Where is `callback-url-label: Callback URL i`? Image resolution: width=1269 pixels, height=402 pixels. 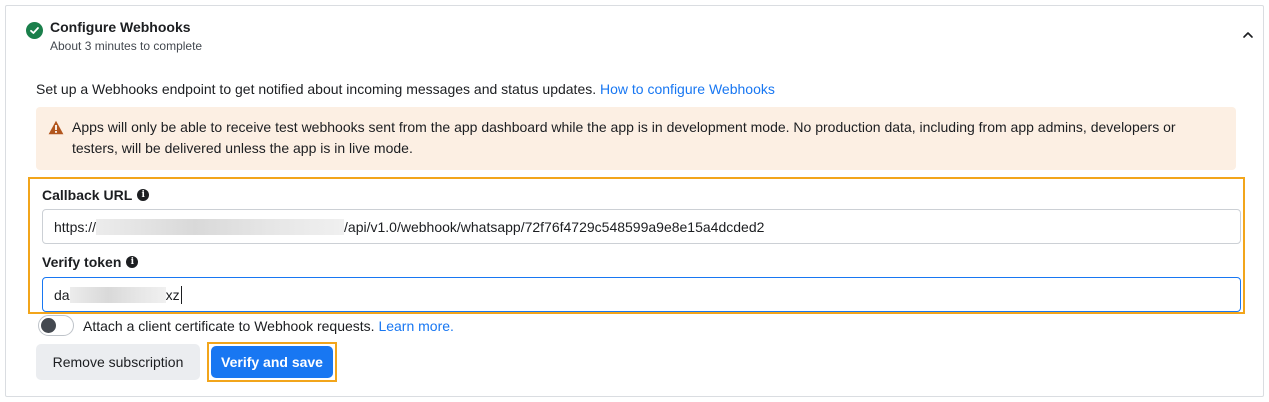
callback-url-label: Callback URL i is located at coordinates (96, 195).